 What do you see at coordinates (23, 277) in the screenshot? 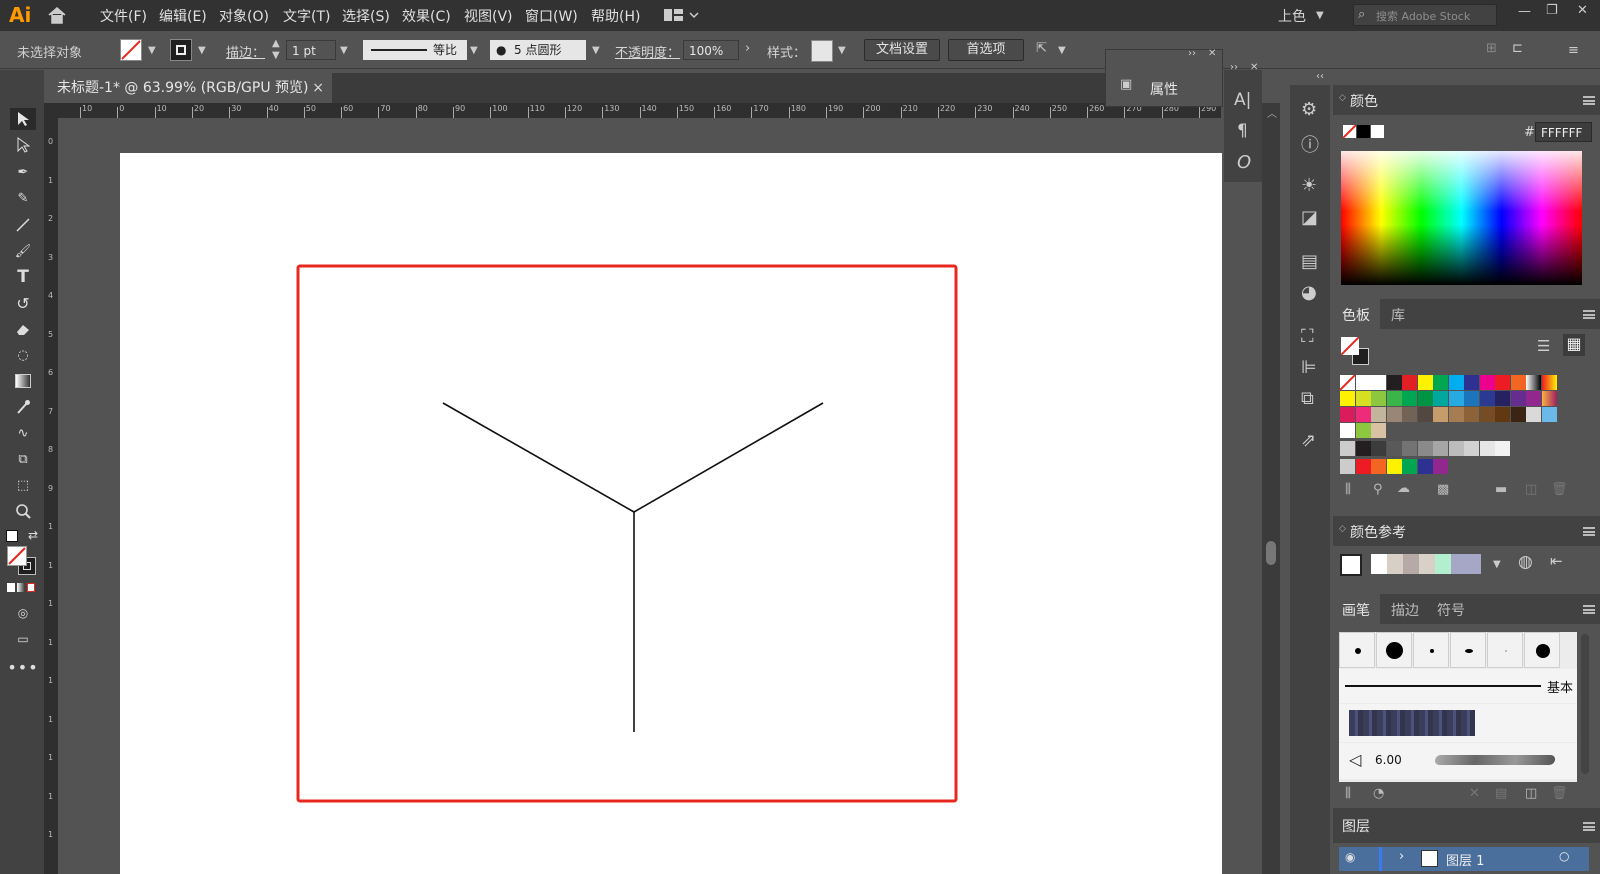
I see `type-tool-icon: T` at bounding box center [23, 277].